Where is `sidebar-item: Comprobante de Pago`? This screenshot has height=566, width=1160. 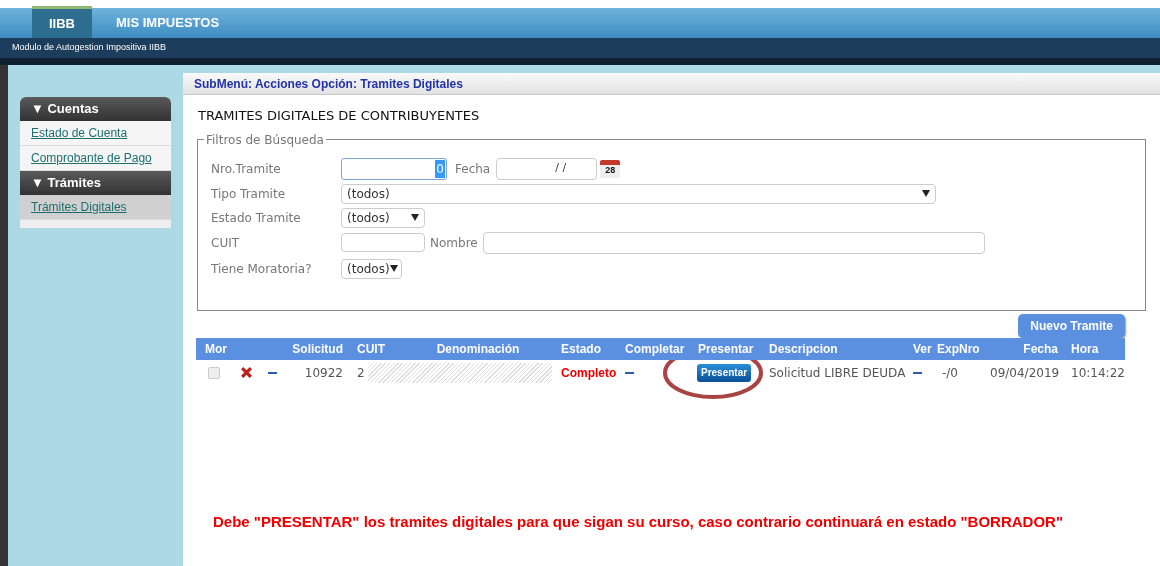
sidebar-item: Comprobante de Pago is located at coordinates (95, 158).